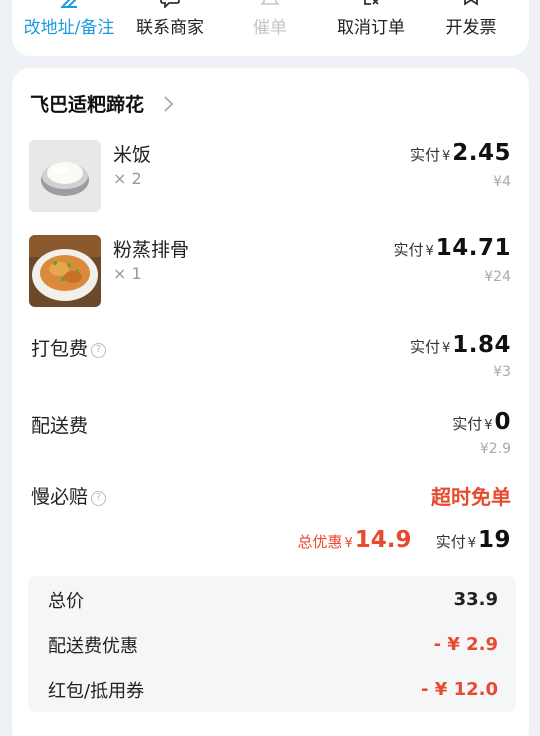 Image resolution: width=540 pixels, height=736 pixels. What do you see at coordinates (127, 273) in the screenshot?
I see `item-quantity: × 1` at bounding box center [127, 273].